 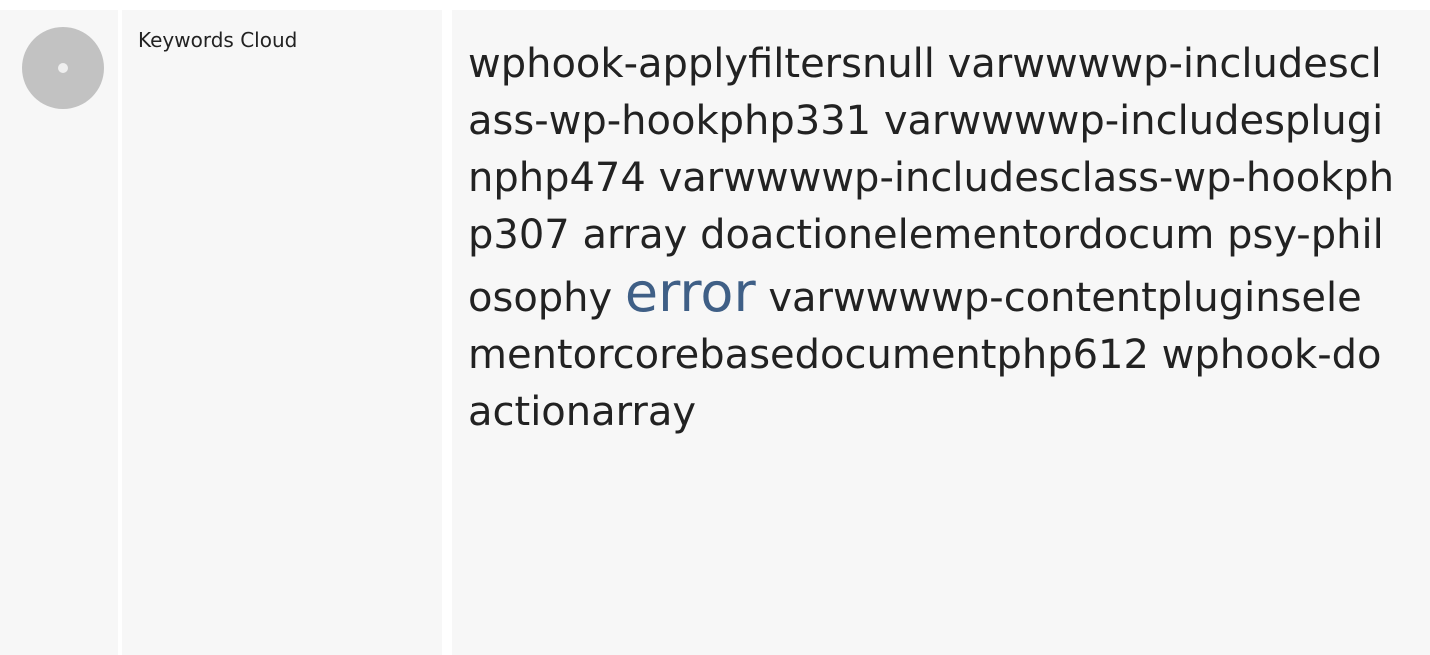 What do you see at coordinates (898, 235) in the screenshot?
I see `keyword: array doactionelementordocum` at bounding box center [898, 235].